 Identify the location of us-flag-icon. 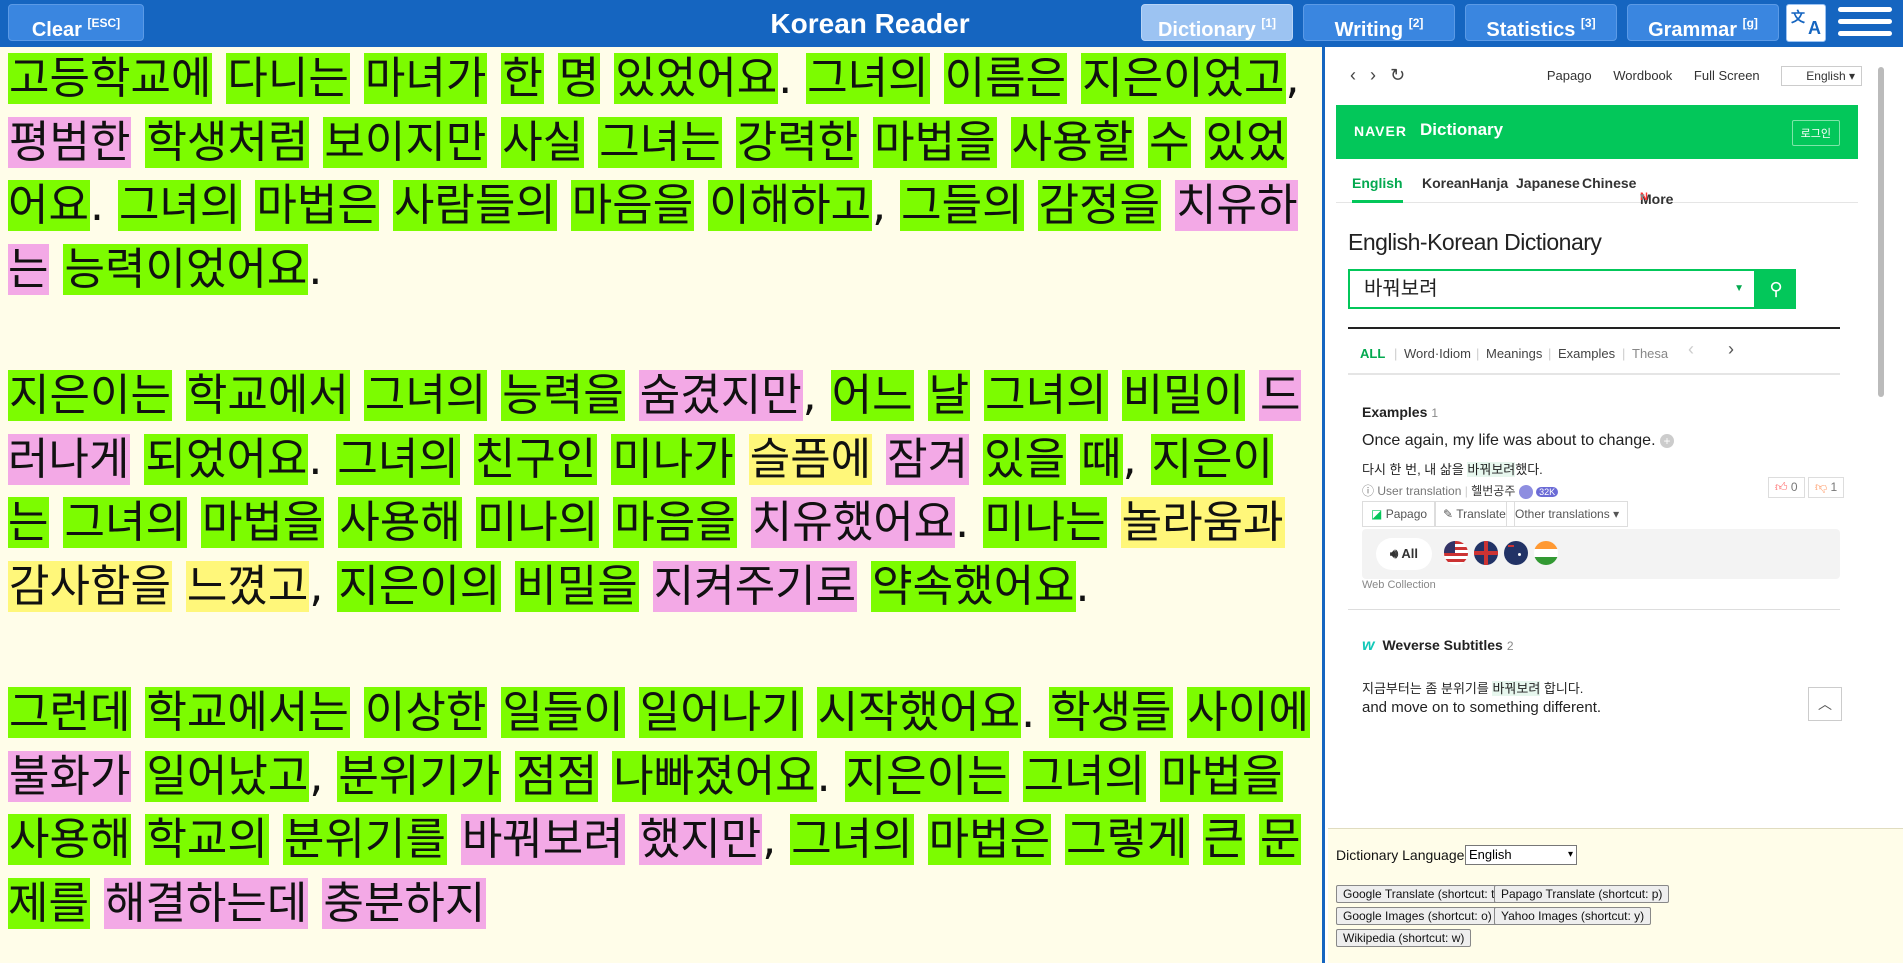
(1456, 553).